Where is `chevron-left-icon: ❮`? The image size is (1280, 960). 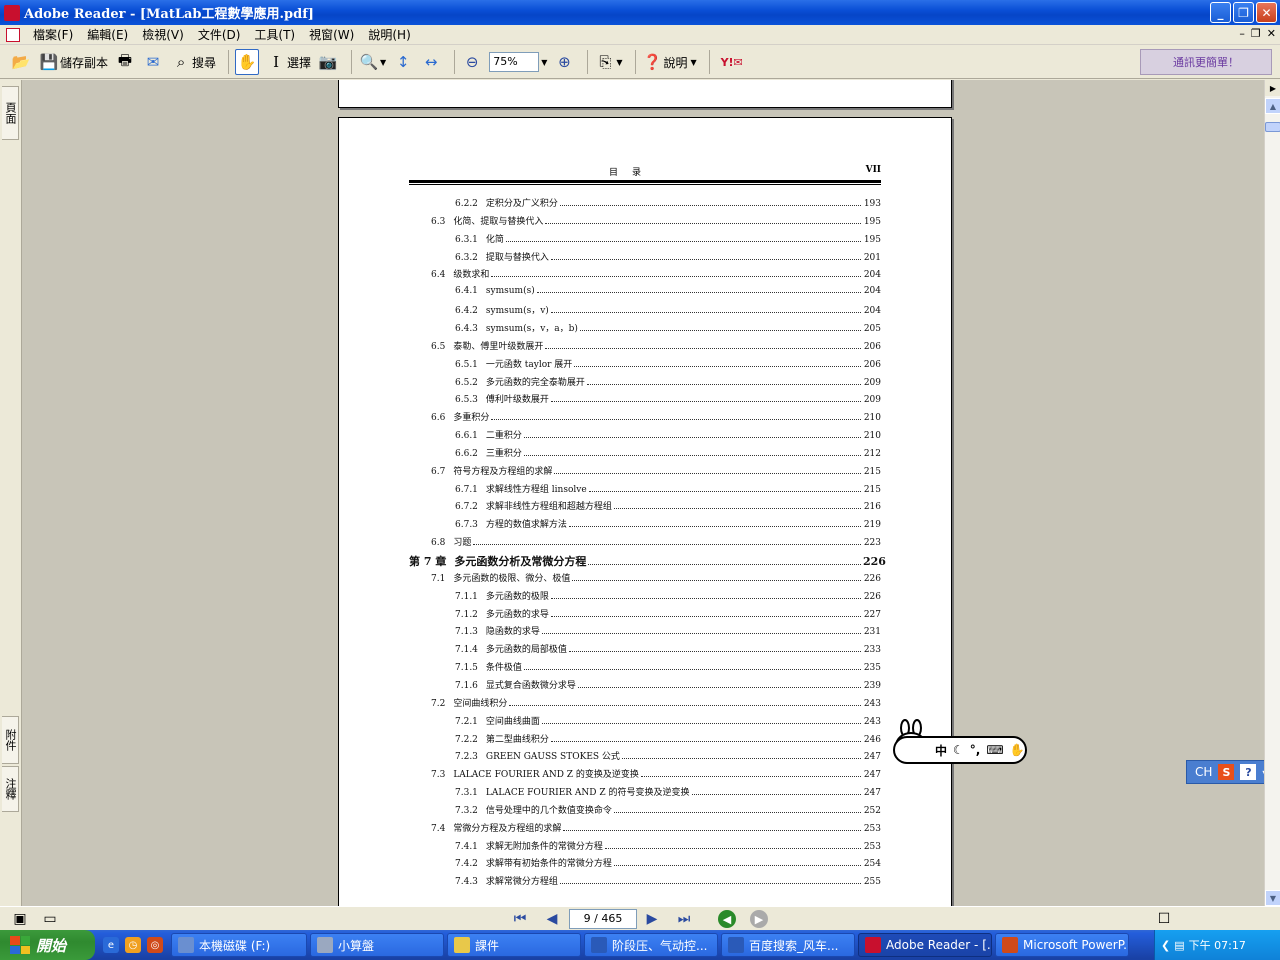
chevron-left-icon: ❮ is located at coordinates (1165, 945).